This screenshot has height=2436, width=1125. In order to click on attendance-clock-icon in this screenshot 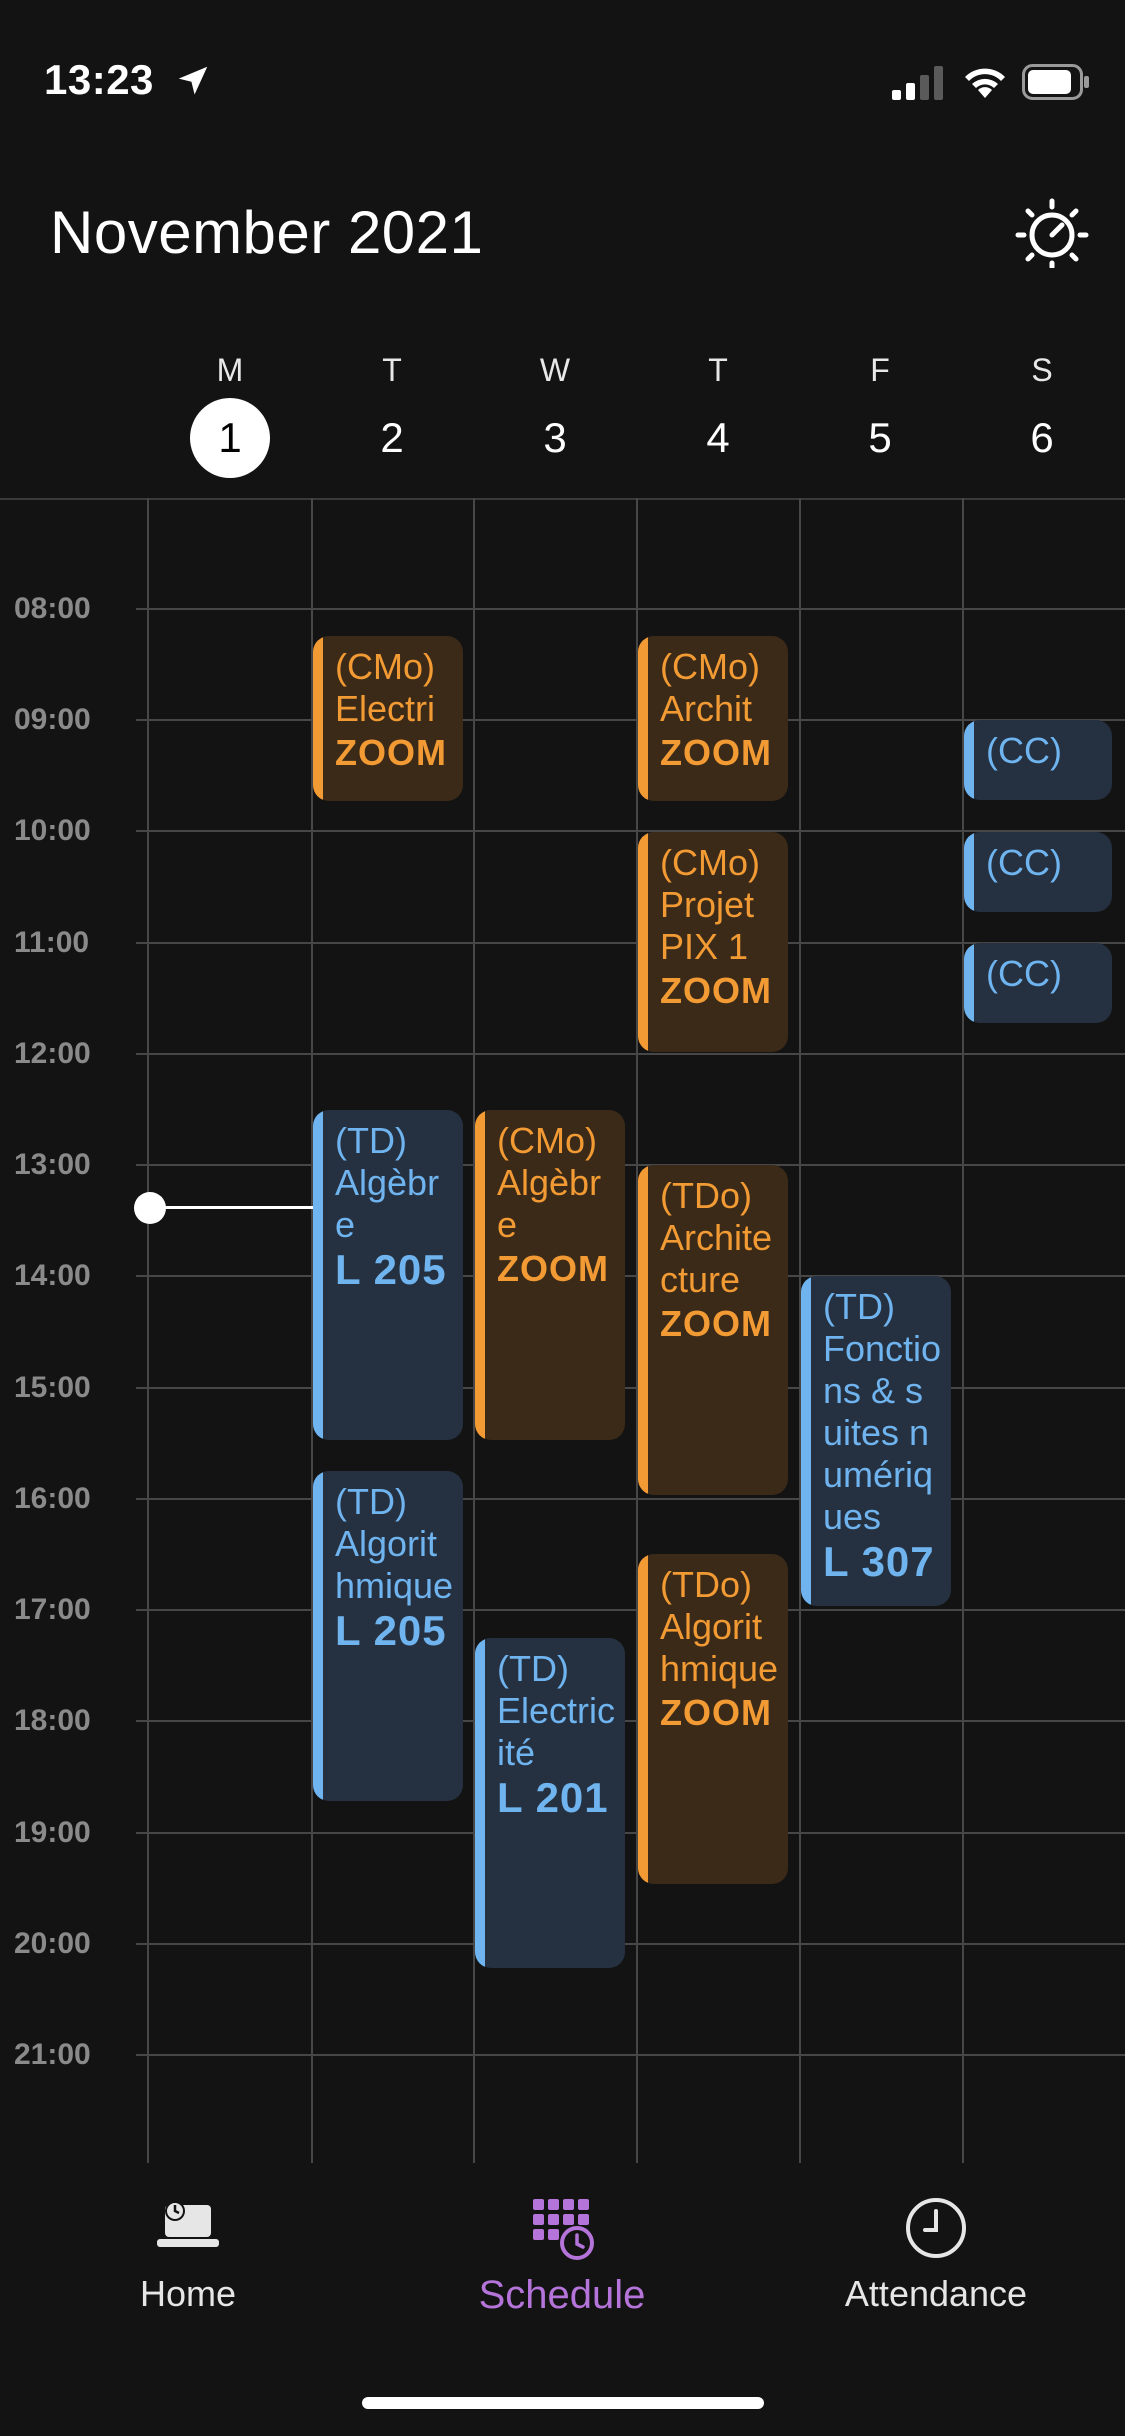, I will do `click(936, 2228)`.